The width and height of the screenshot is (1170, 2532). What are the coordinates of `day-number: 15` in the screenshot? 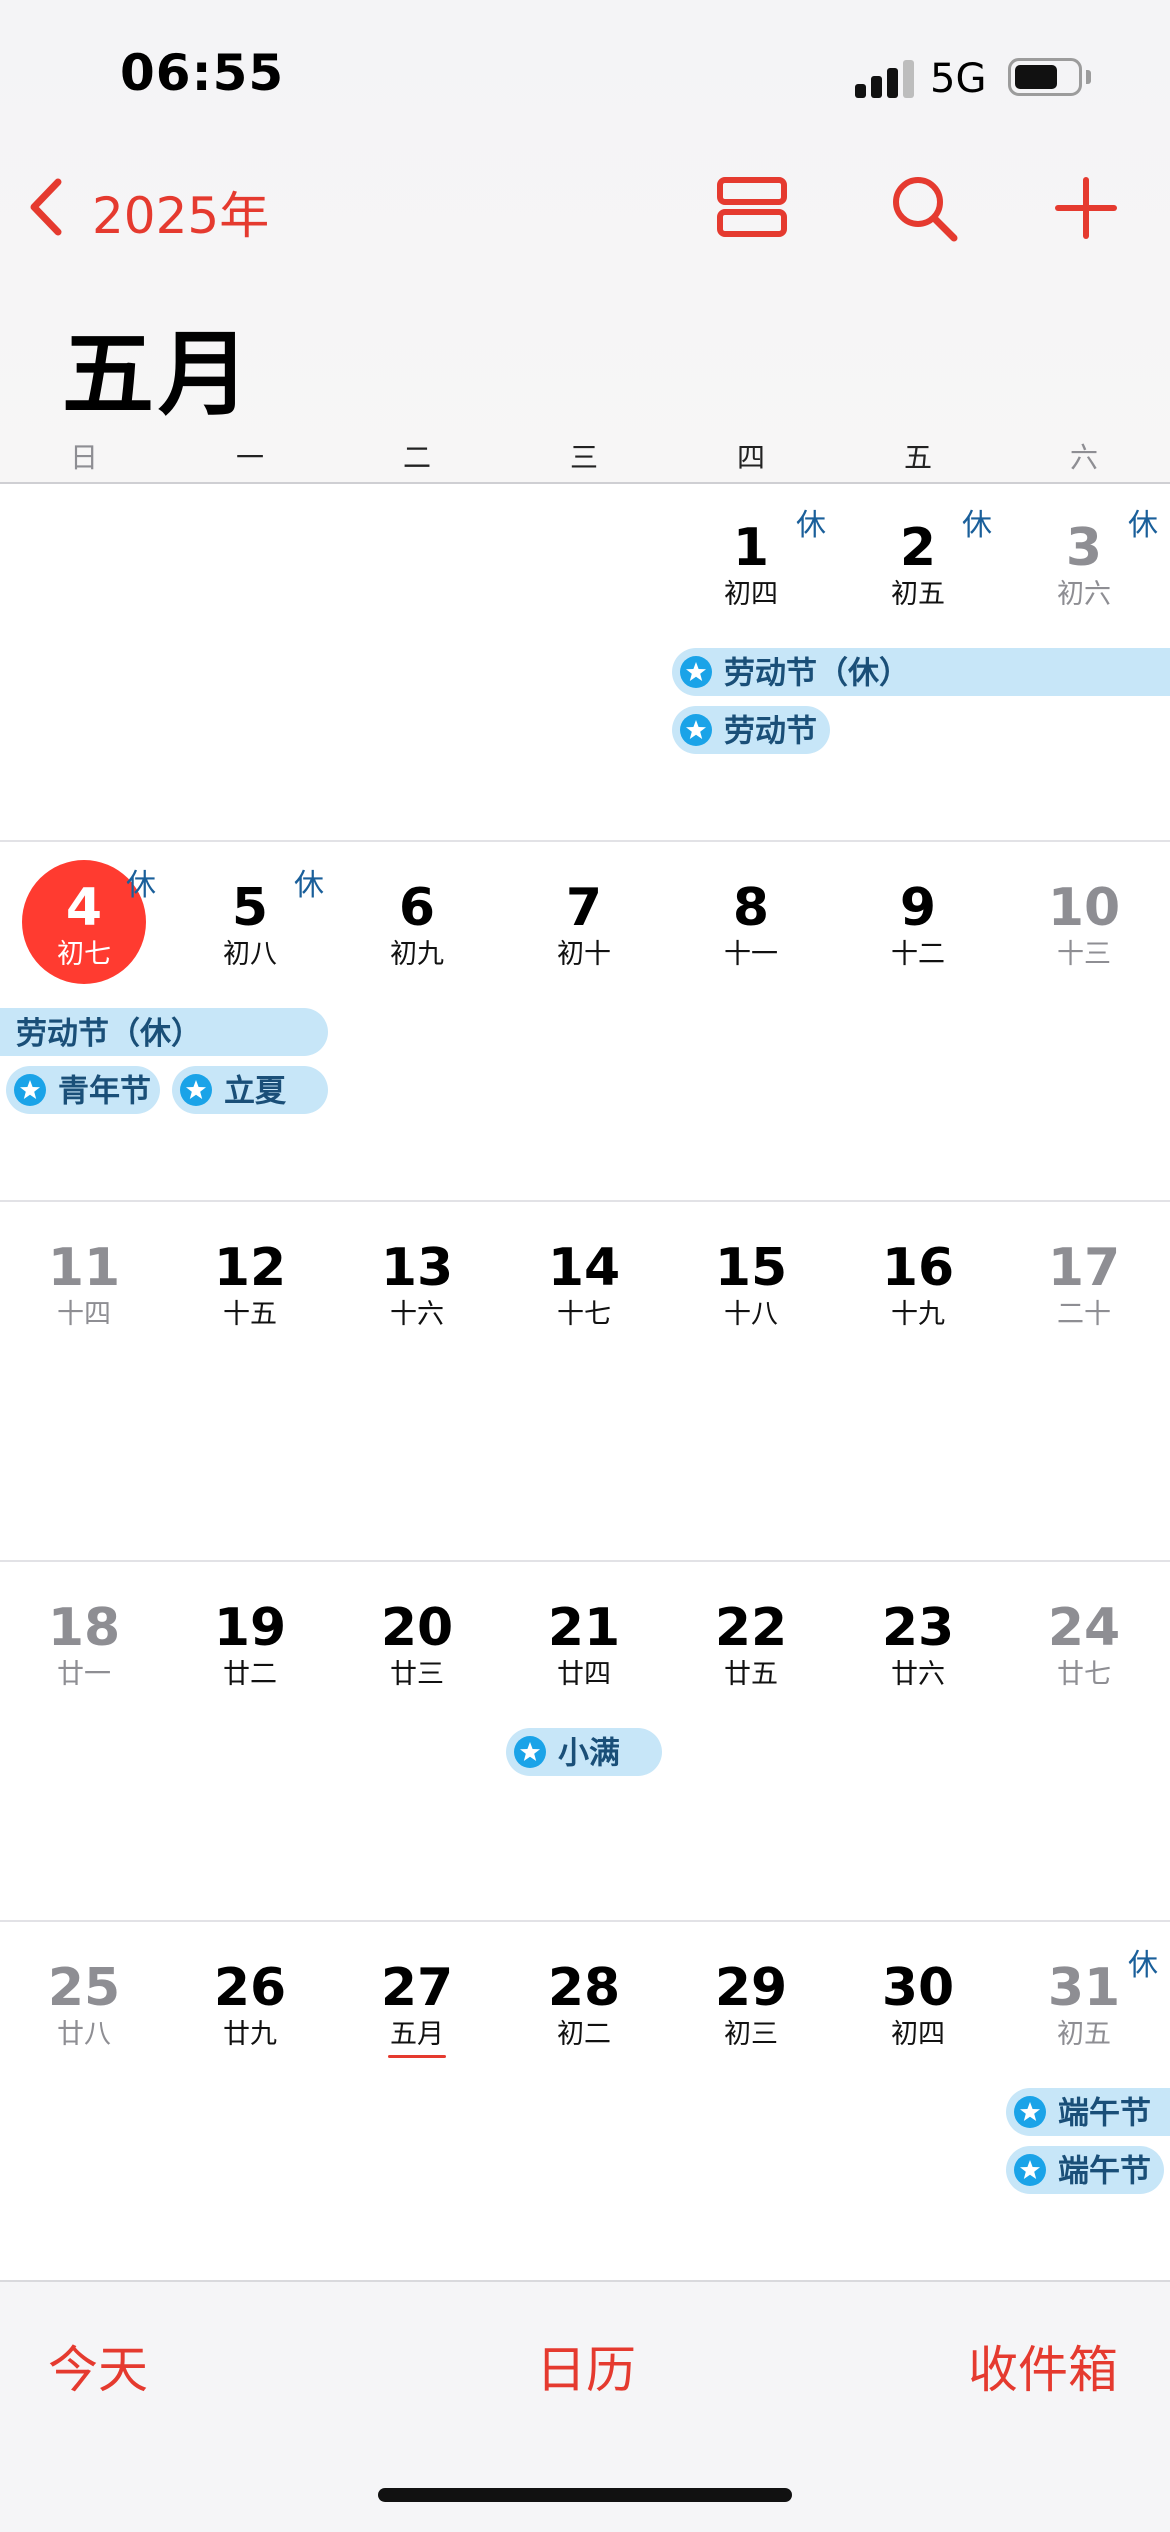 It's located at (751, 1268).